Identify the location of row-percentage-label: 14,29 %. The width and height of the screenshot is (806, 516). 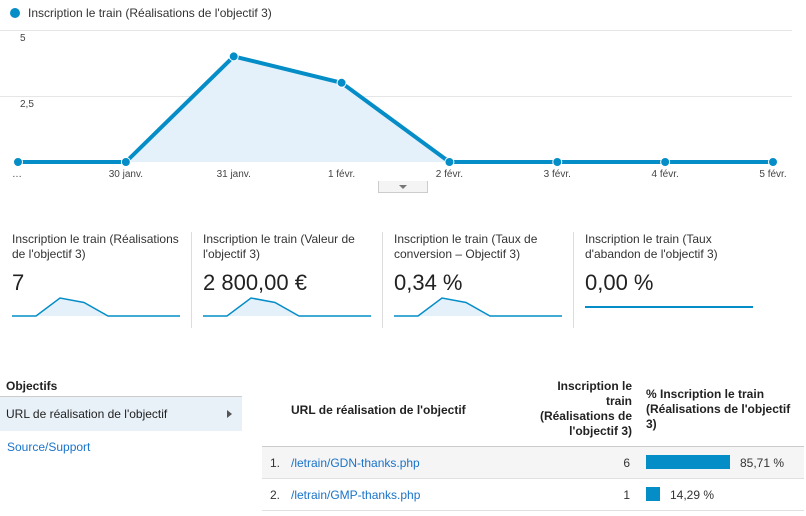
(692, 495).